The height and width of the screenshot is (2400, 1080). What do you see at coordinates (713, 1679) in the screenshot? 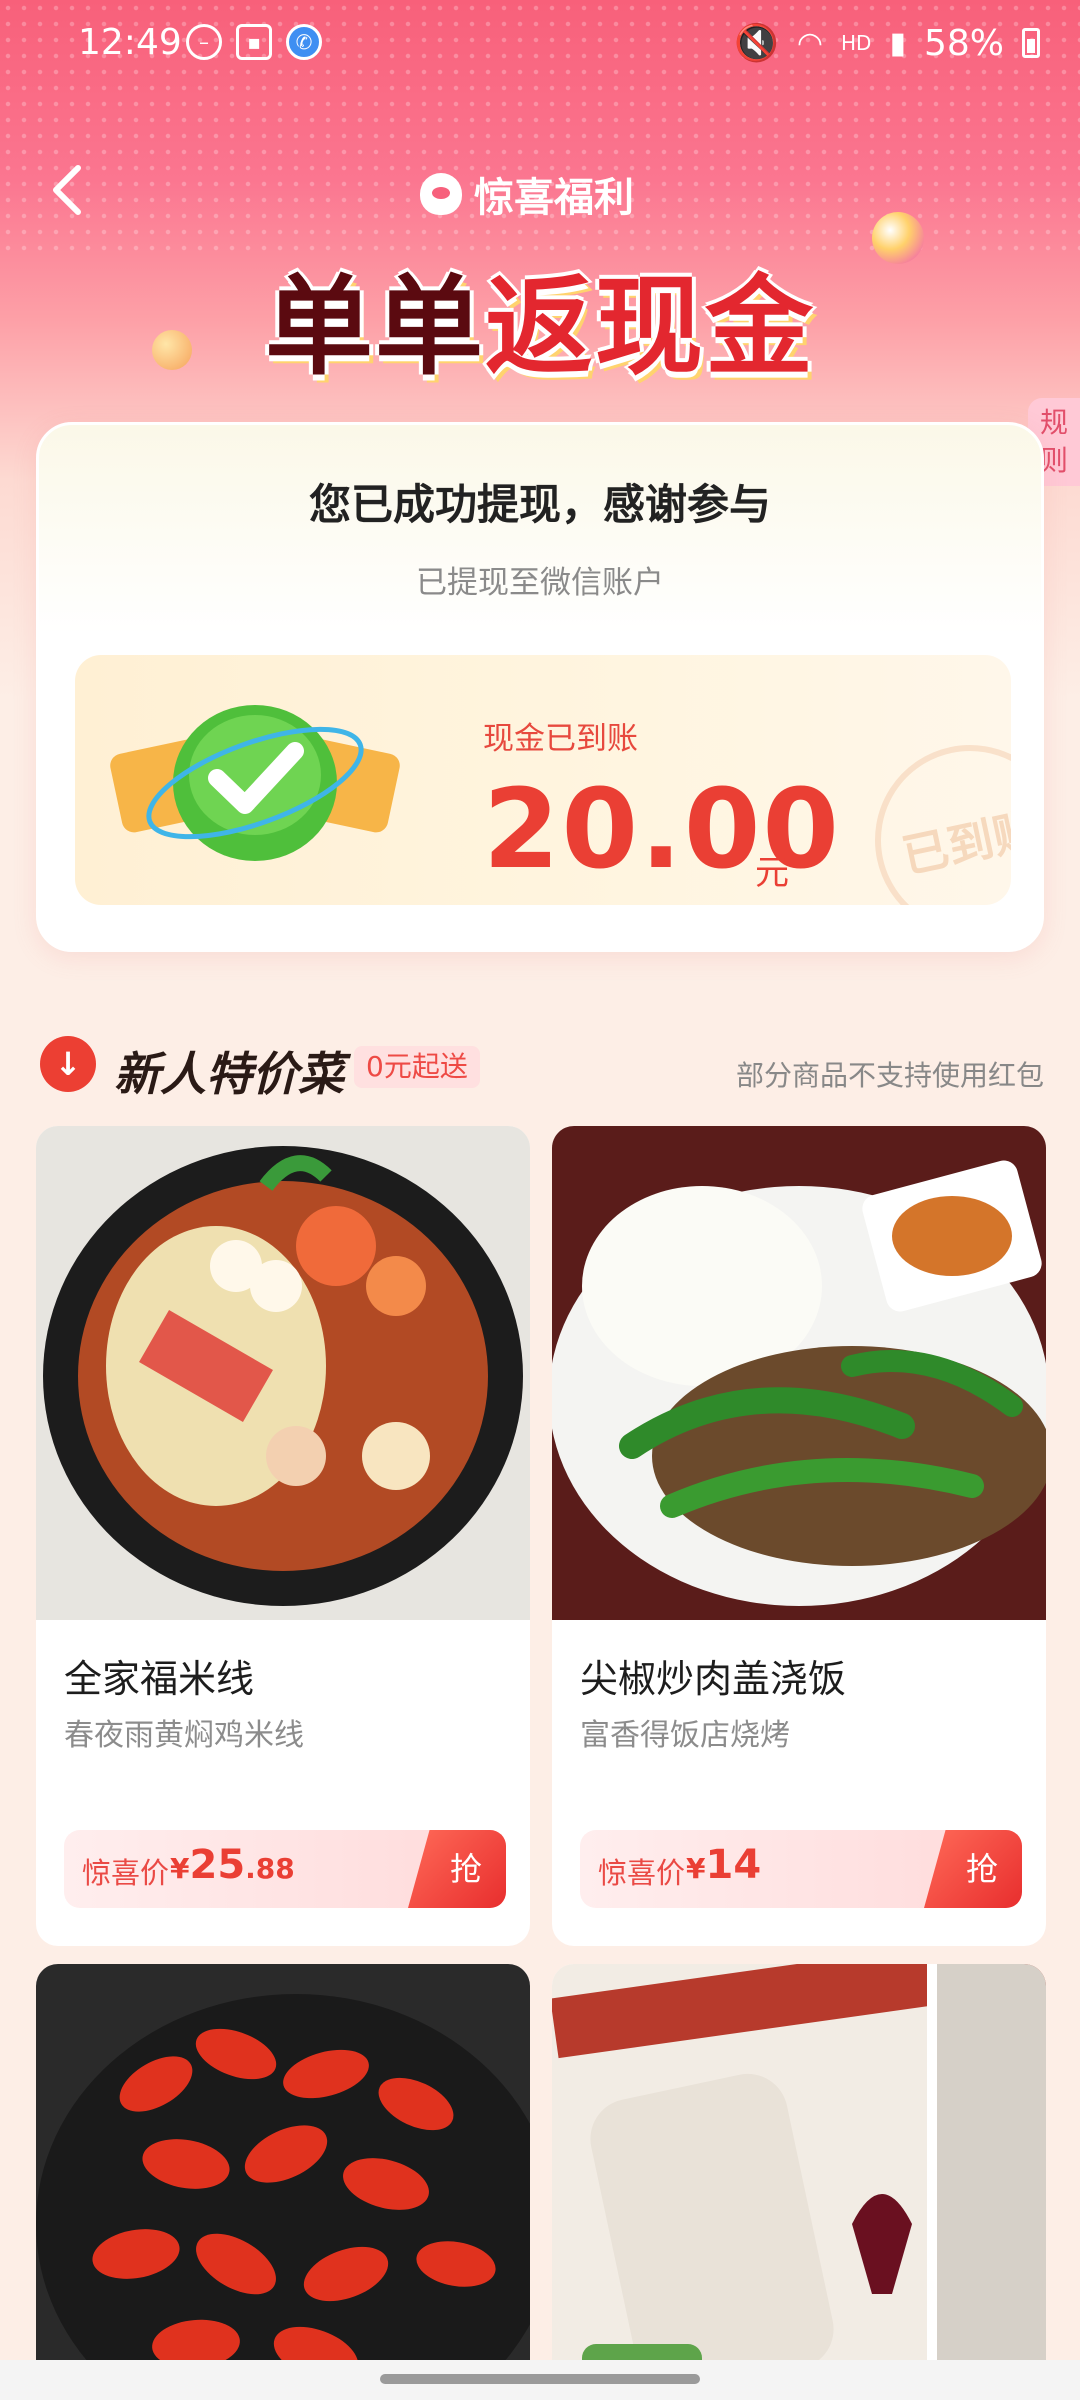
I see `product-name: 尖椒炒肉盖浇饭` at bounding box center [713, 1679].